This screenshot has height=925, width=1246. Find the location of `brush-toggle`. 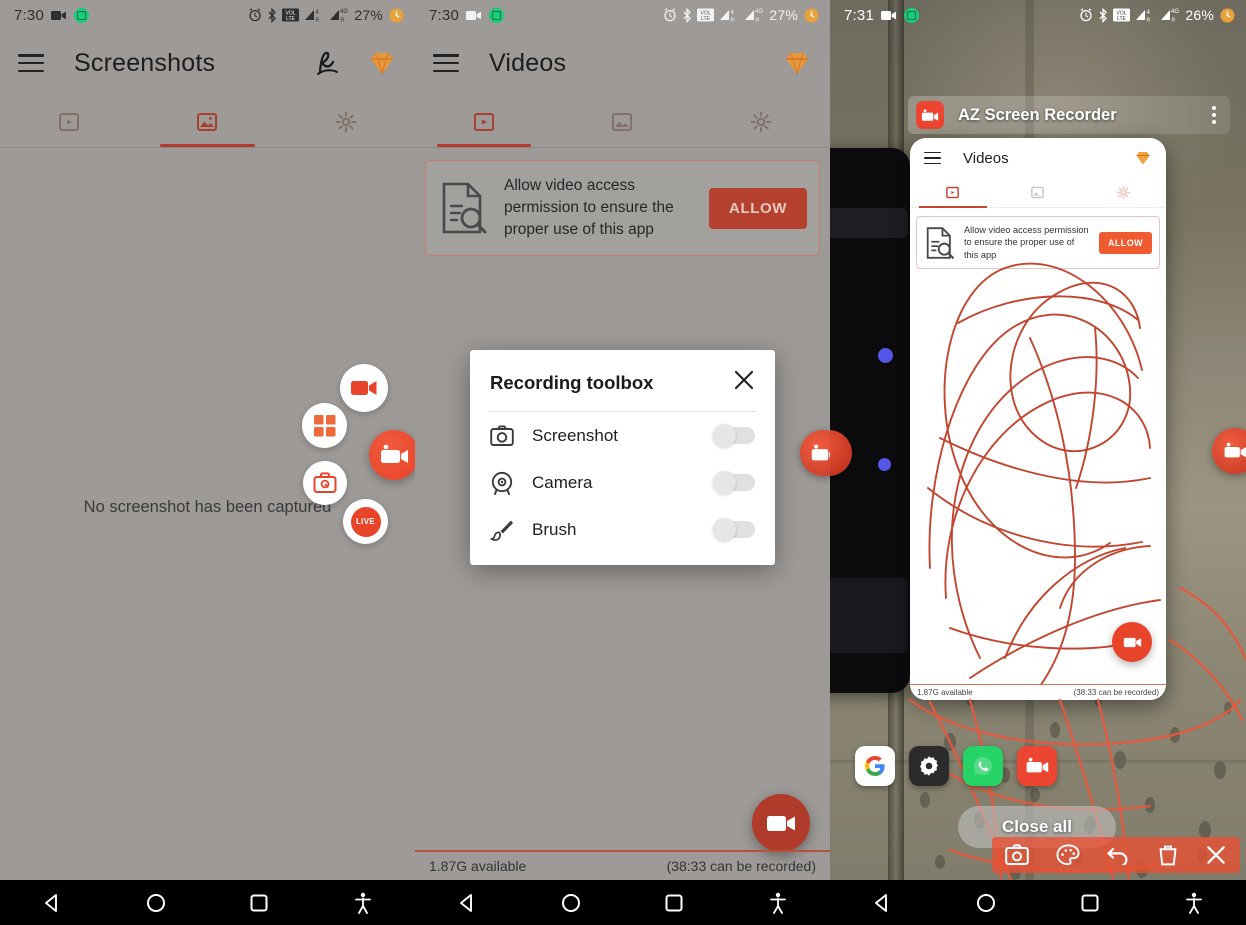

brush-toggle is located at coordinates (734, 529).